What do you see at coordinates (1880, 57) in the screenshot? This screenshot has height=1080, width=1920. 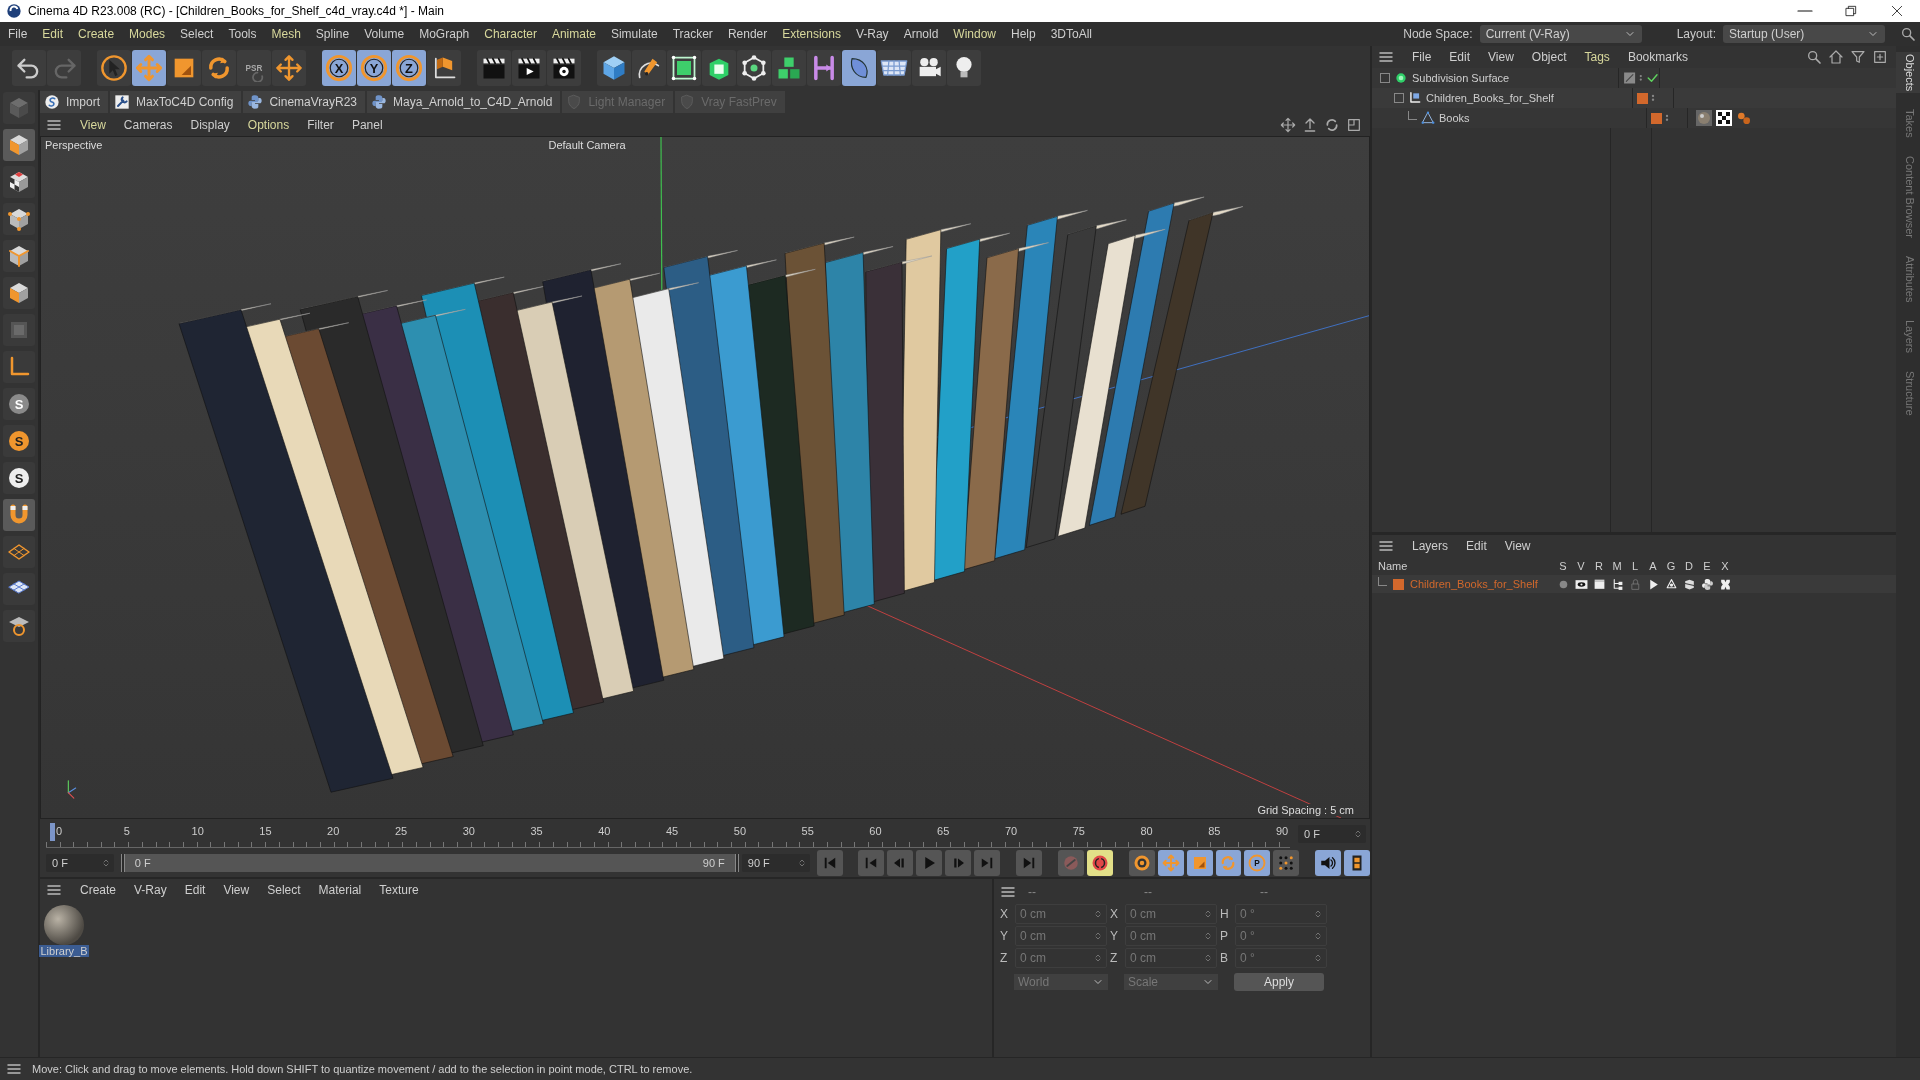 I see `new-window-icon` at bounding box center [1880, 57].